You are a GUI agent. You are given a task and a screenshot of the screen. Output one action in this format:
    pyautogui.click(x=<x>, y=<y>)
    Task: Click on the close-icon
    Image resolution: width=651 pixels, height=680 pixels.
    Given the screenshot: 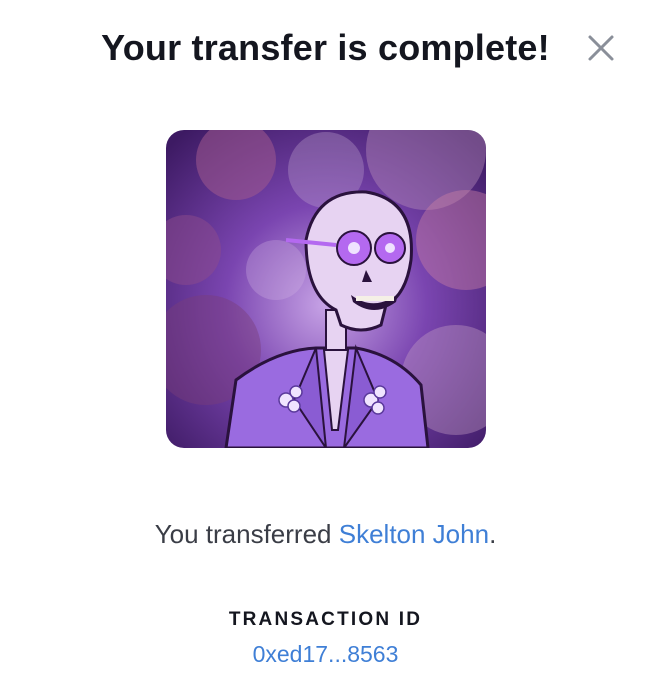 What is the action you would take?
    pyautogui.click(x=601, y=48)
    